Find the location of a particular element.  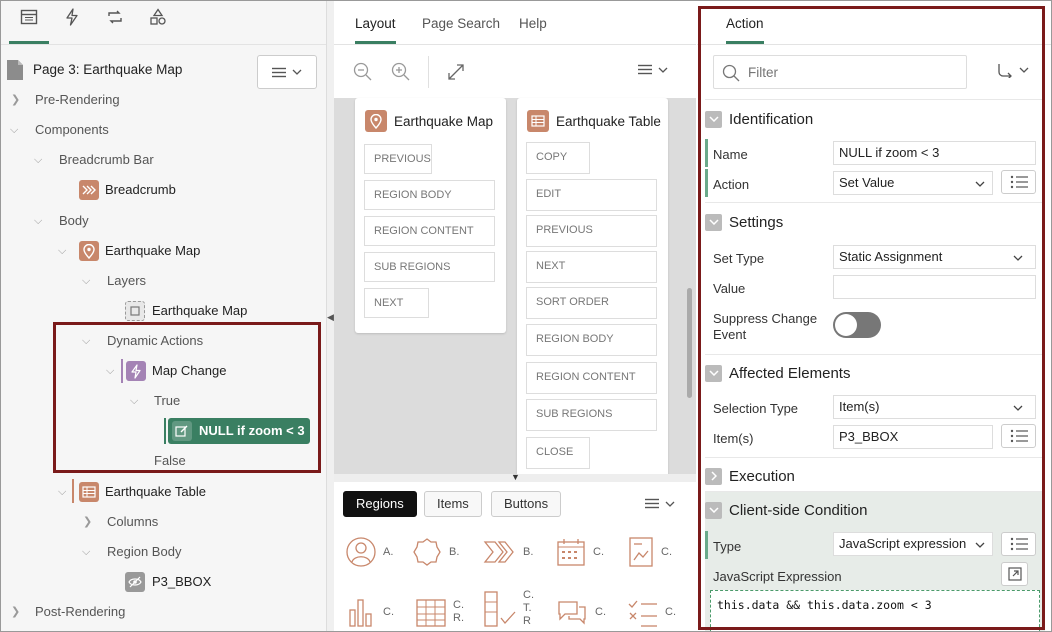

layout-menu-button is located at coordinates (653, 69).